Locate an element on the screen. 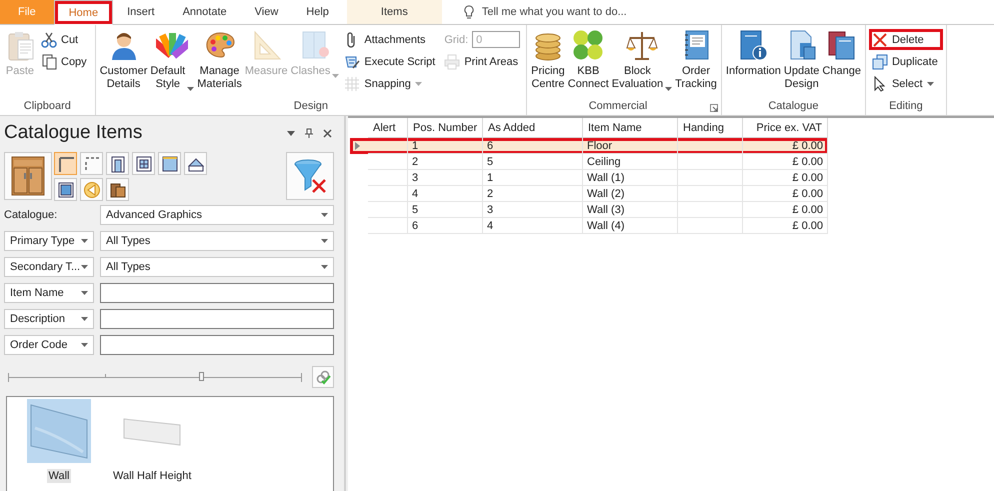 This screenshot has width=994, height=491. ribbon-button: KBB Connect is located at coordinates (588, 59).